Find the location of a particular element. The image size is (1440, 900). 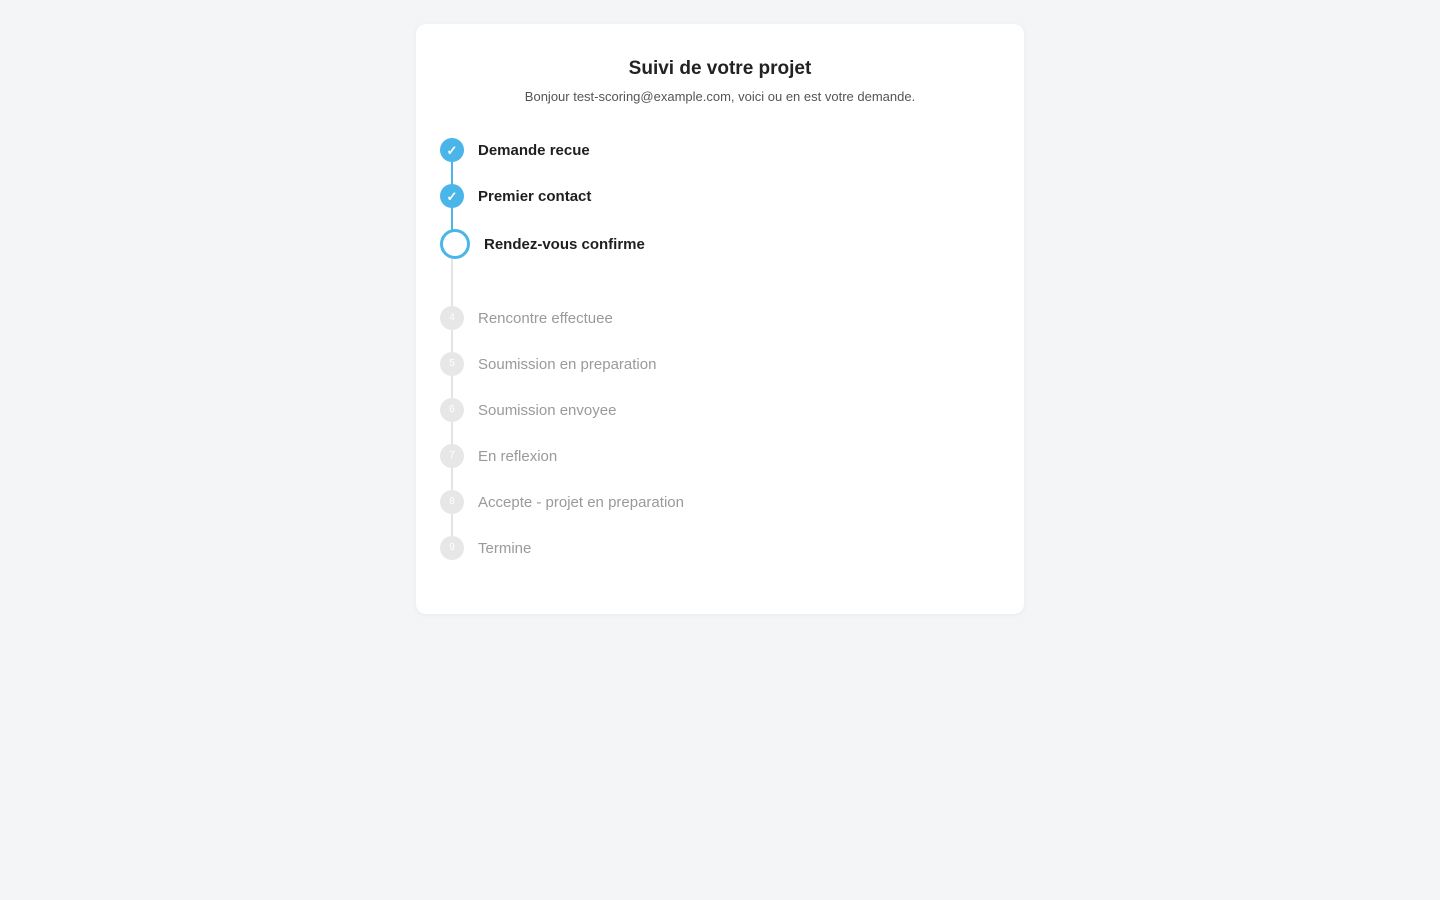

step-label: Rendez-vous confirme is located at coordinates (564, 244).